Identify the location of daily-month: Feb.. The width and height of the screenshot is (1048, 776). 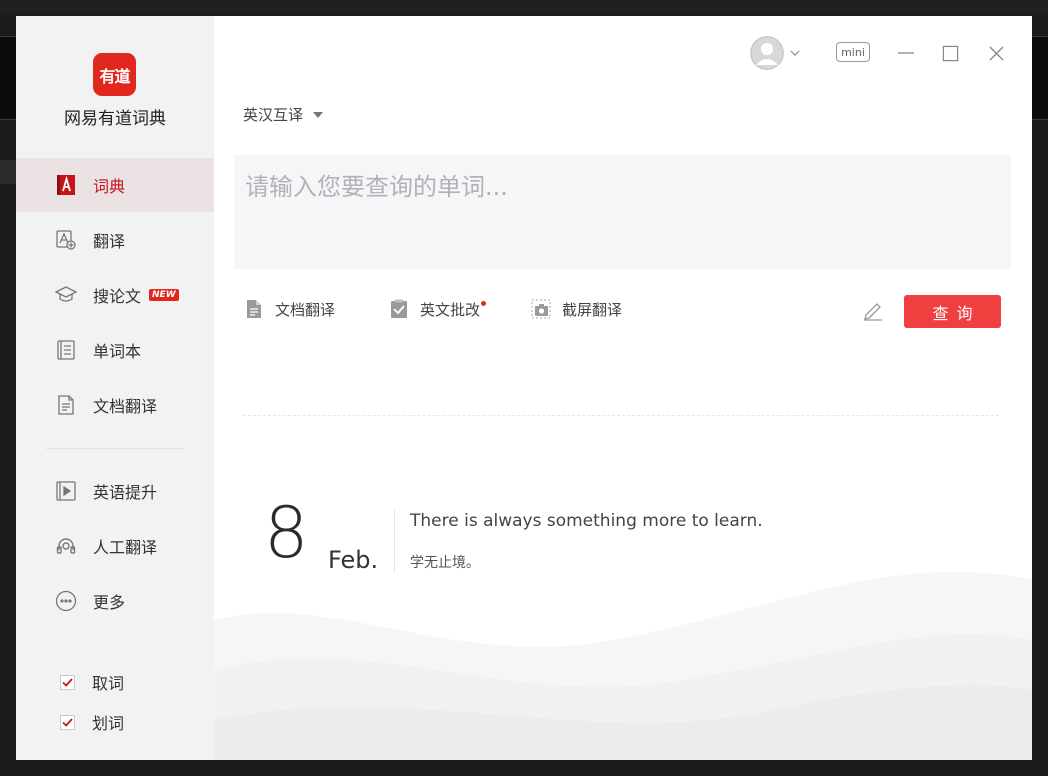
(353, 560).